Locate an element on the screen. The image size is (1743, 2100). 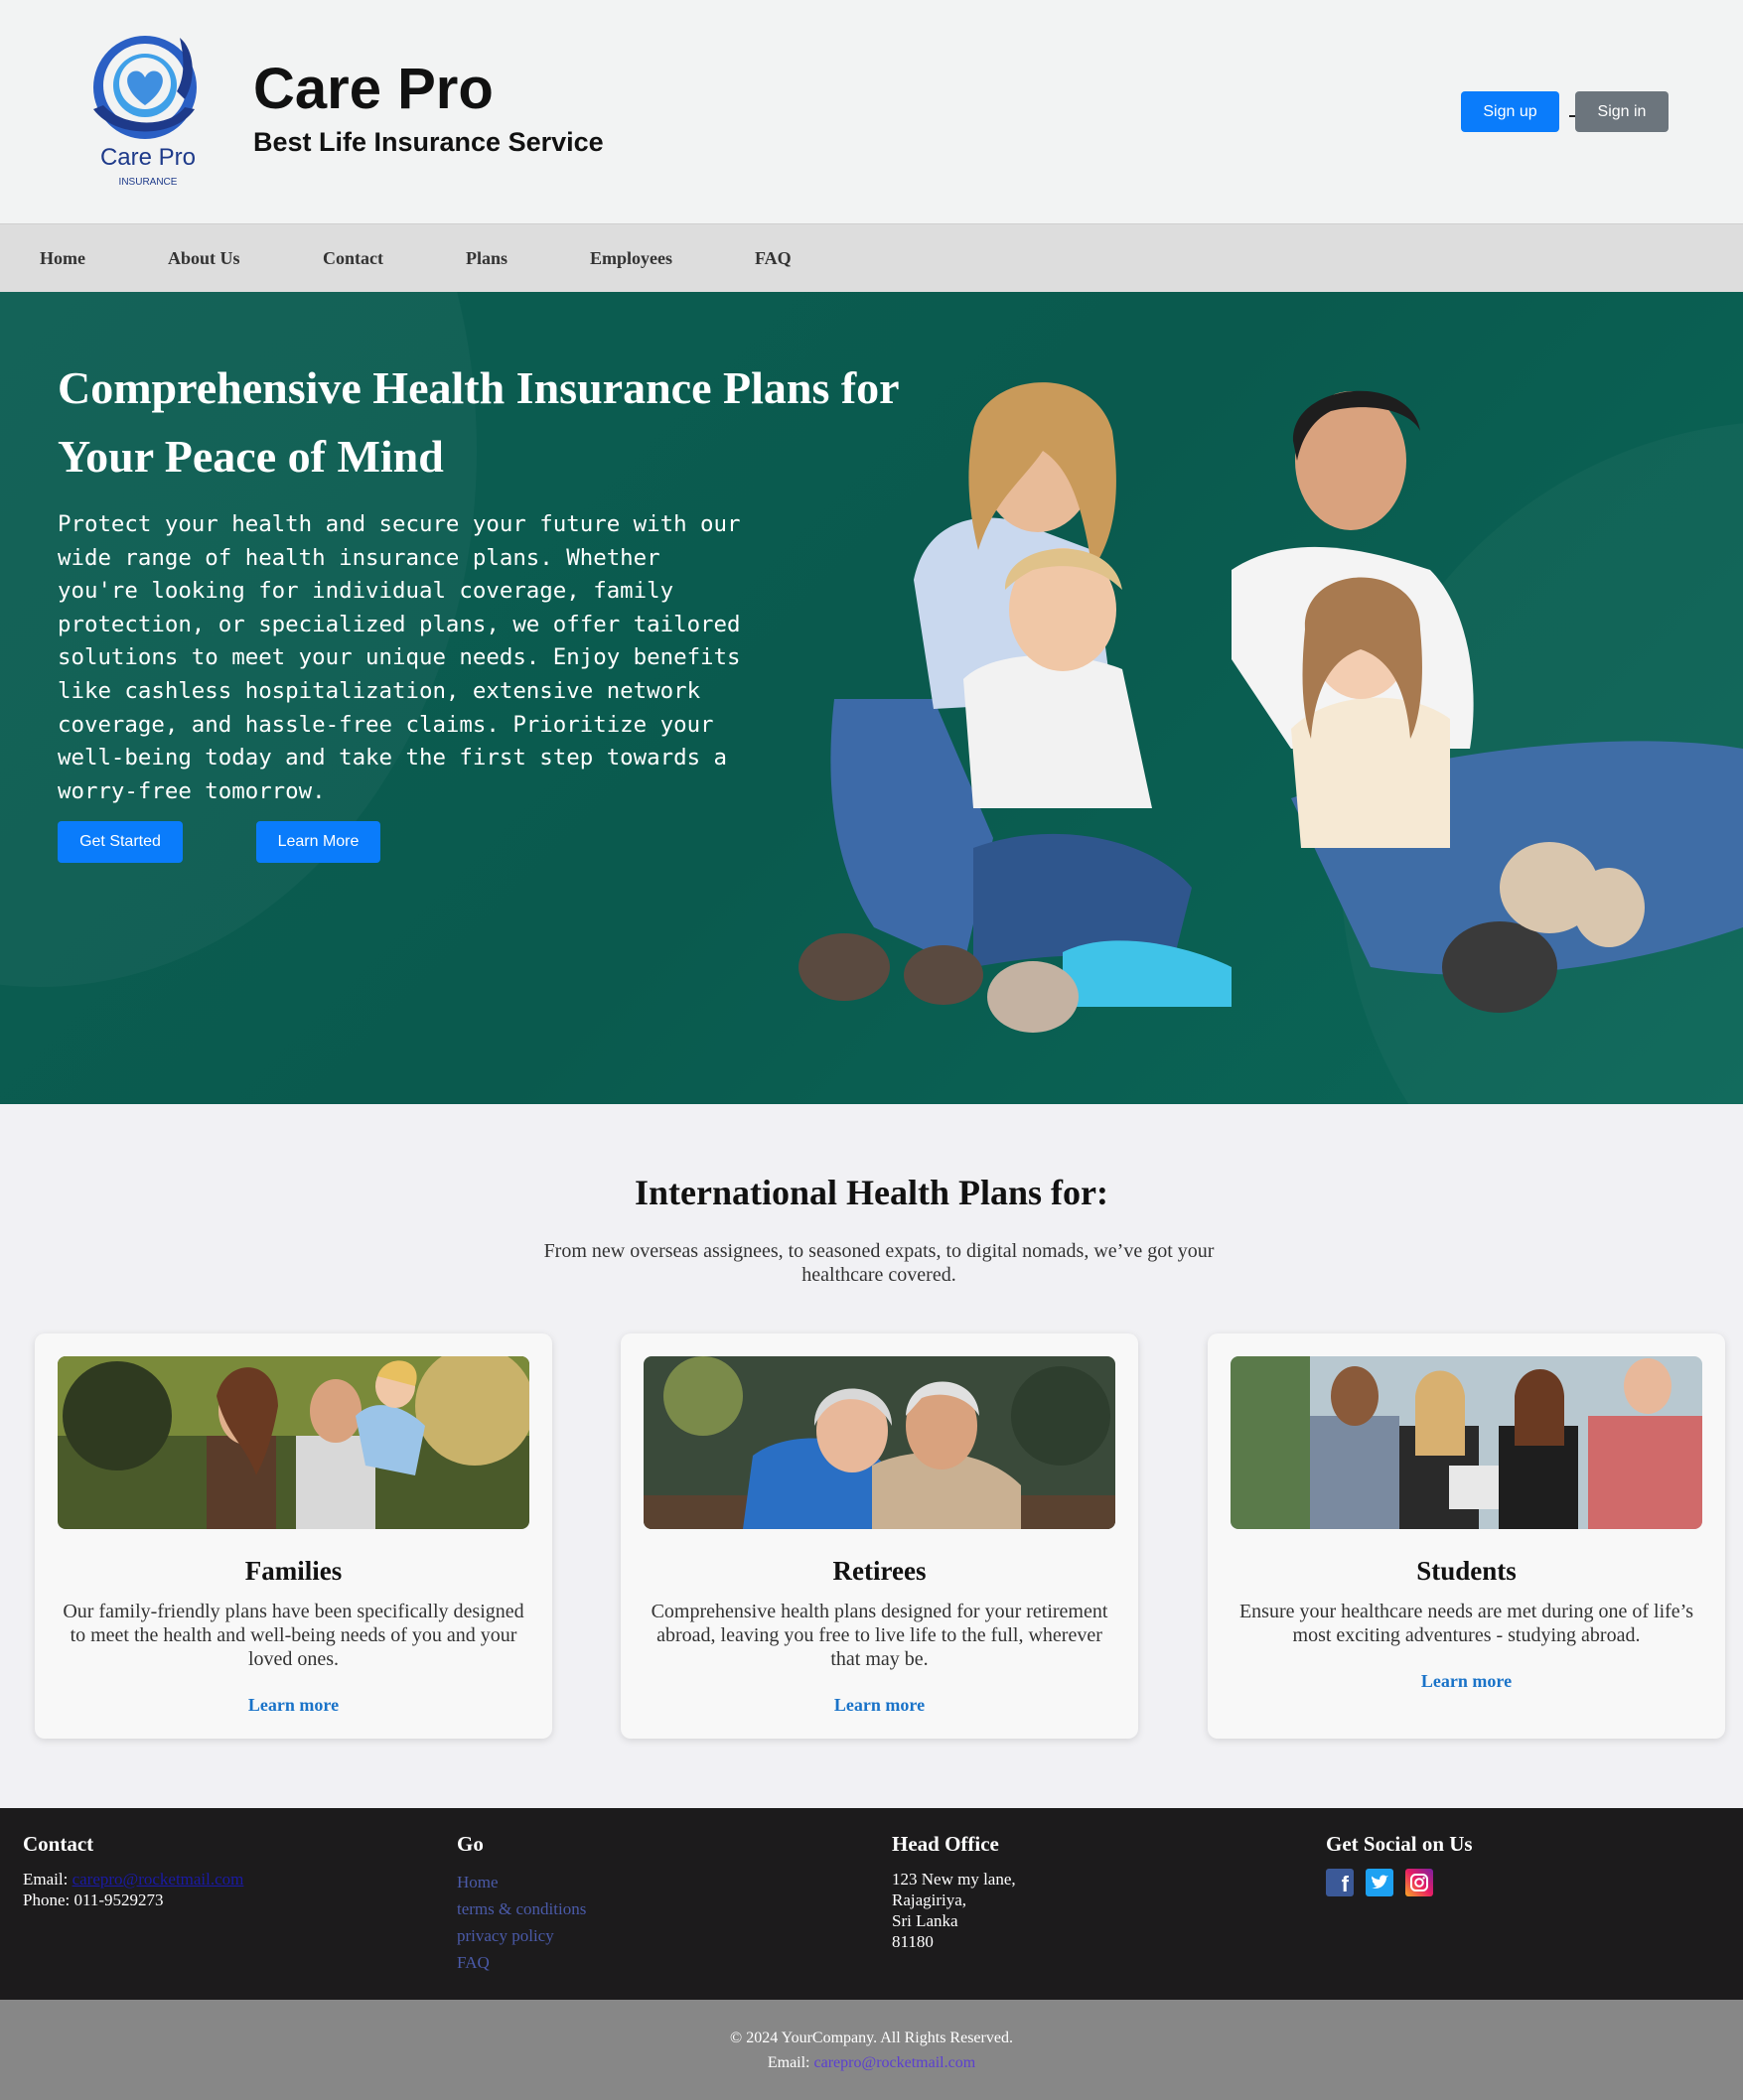
address-line: 81180 is located at coordinates (913, 1941).